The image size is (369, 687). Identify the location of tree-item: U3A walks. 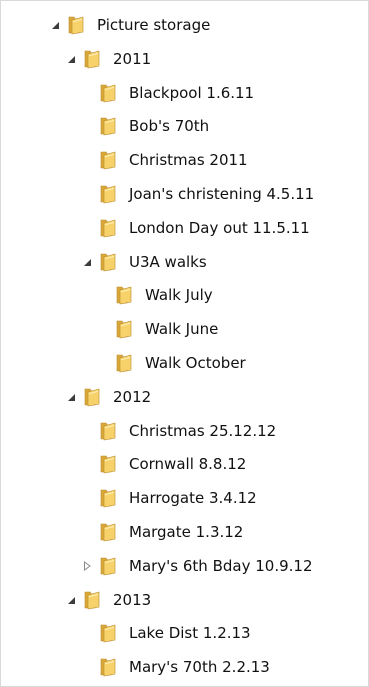
(144, 262).